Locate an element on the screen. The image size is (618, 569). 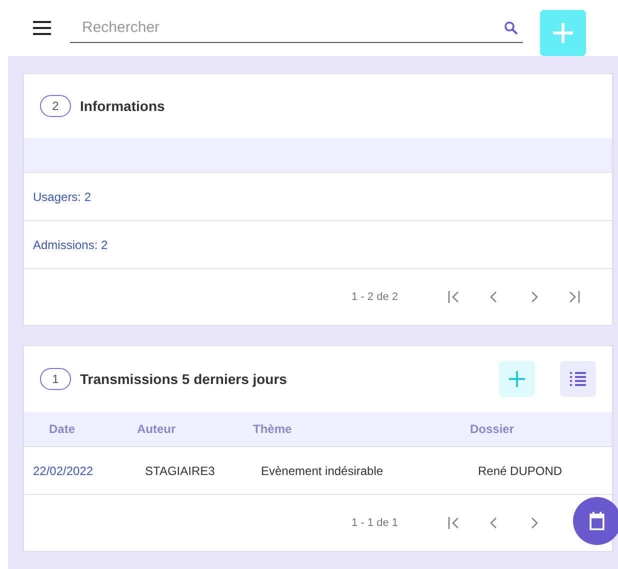
search-field: Rechercher is located at coordinates (296, 28).